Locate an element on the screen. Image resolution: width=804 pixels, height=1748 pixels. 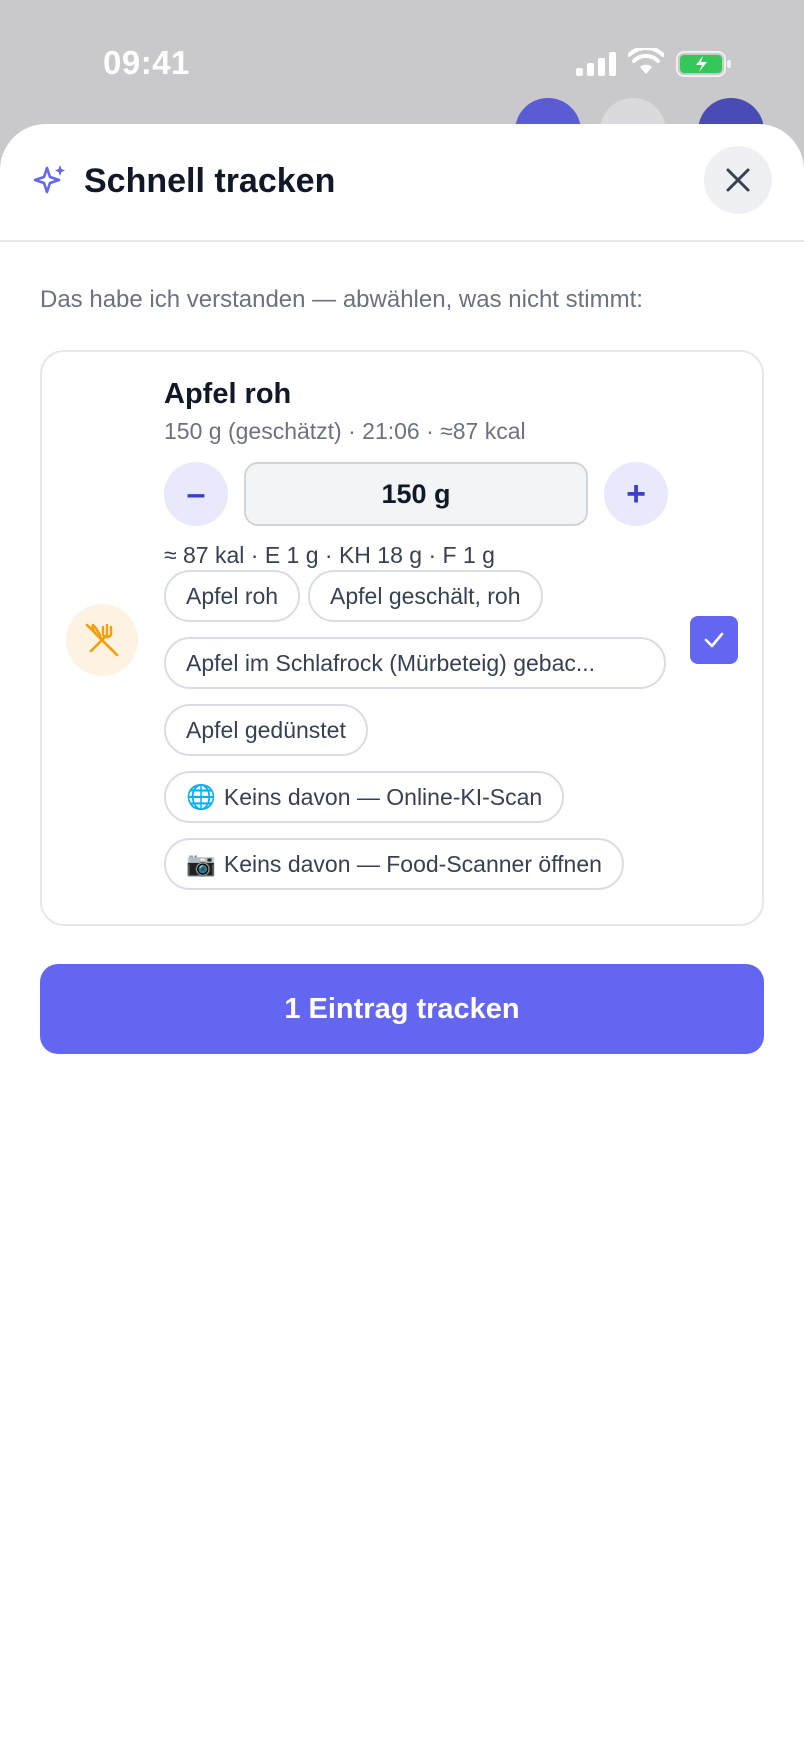
status-bar: 09:41 is located at coordinates (402, 60).